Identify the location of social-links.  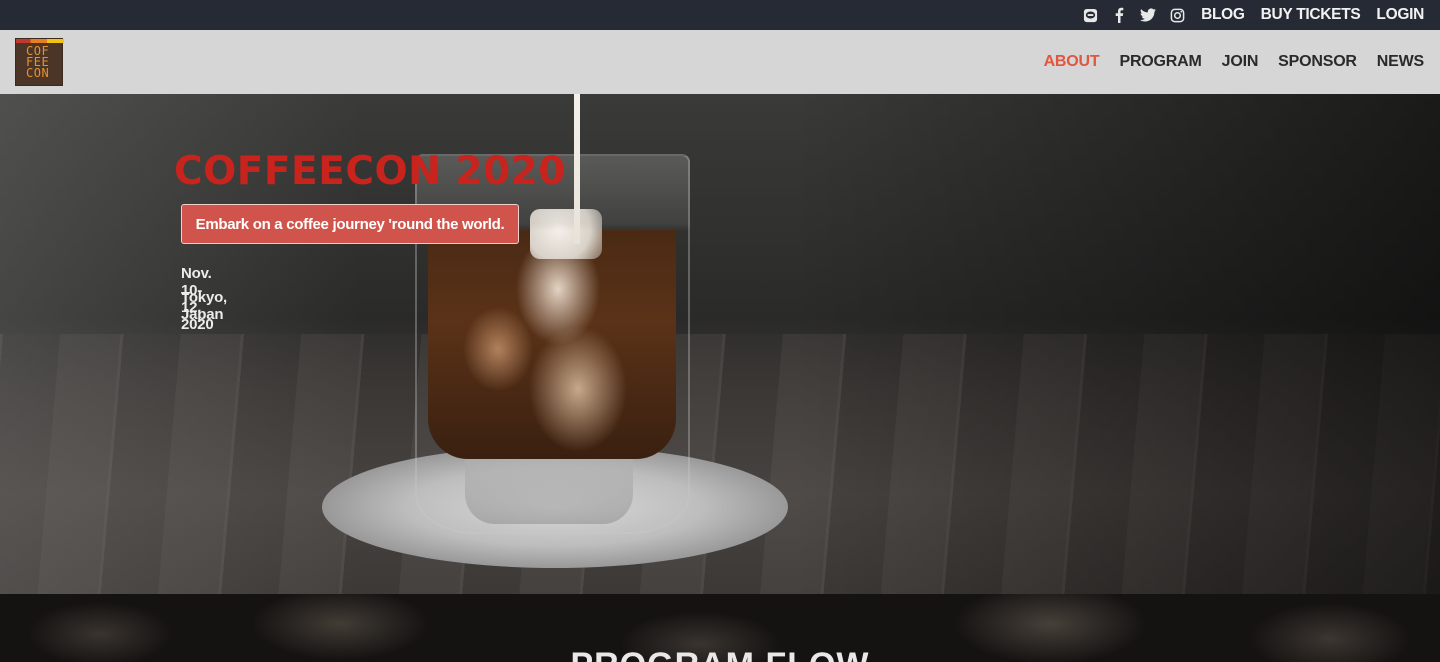
(1133, 15).